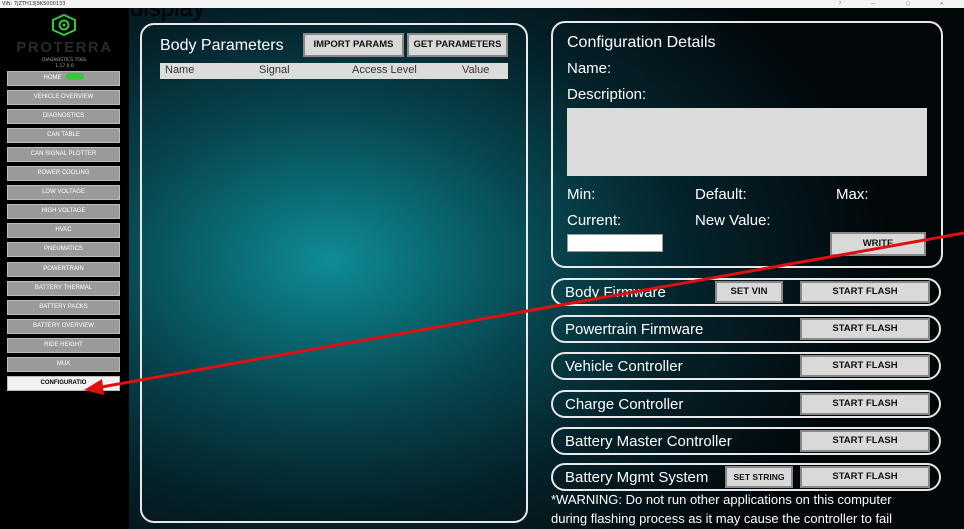  Describe the element at coordinates (94, 387) in the screenshot. I see `annotation-arrow-head` at that location.